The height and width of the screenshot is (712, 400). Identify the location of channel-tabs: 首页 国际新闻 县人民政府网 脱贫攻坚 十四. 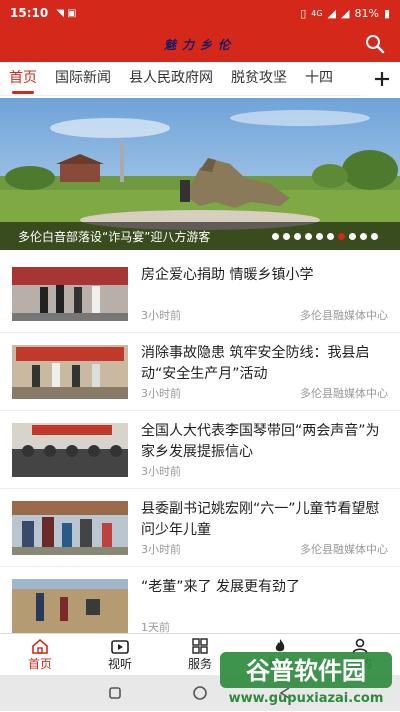
(200, 79).